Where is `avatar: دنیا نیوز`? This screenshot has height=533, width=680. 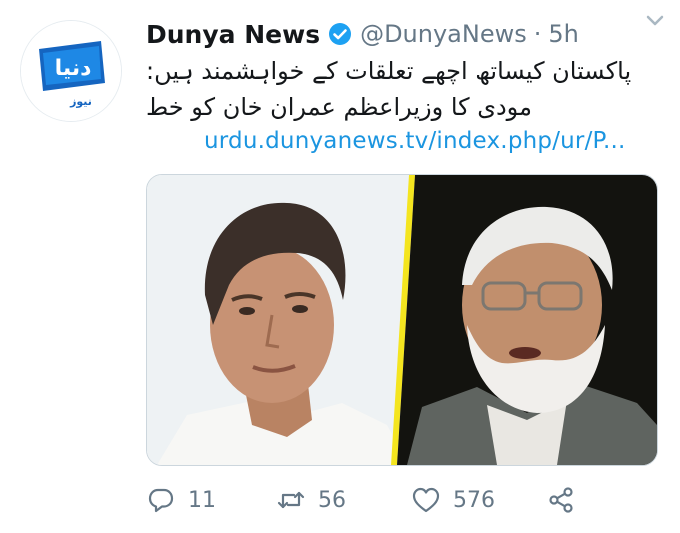
avatar: دنیا نیوز is located at coordinates (71, 71).